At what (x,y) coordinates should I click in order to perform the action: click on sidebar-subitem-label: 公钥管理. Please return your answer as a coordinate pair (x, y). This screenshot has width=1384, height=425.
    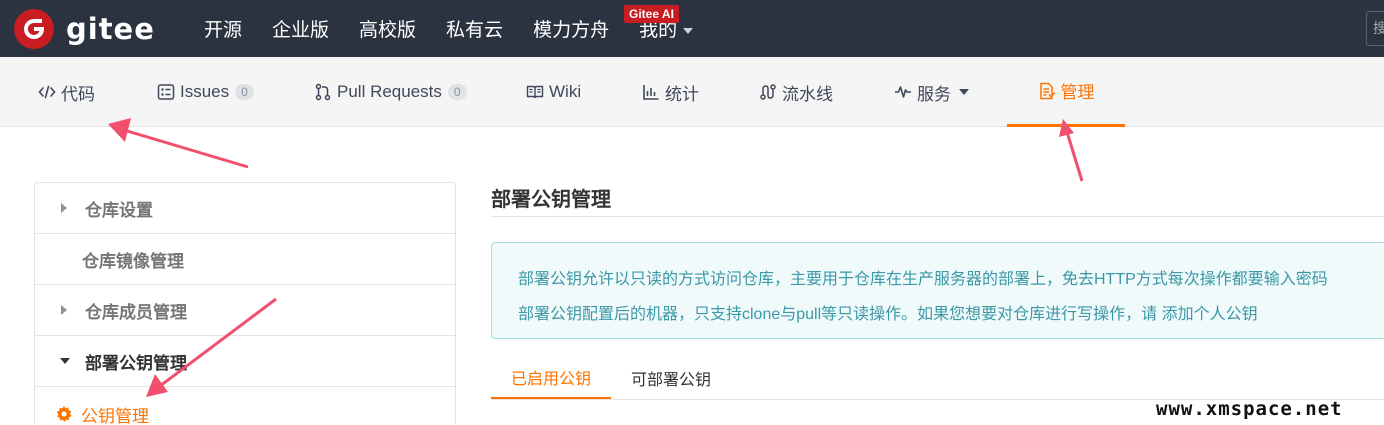
    Looking at the image, I should click on (115, 415).